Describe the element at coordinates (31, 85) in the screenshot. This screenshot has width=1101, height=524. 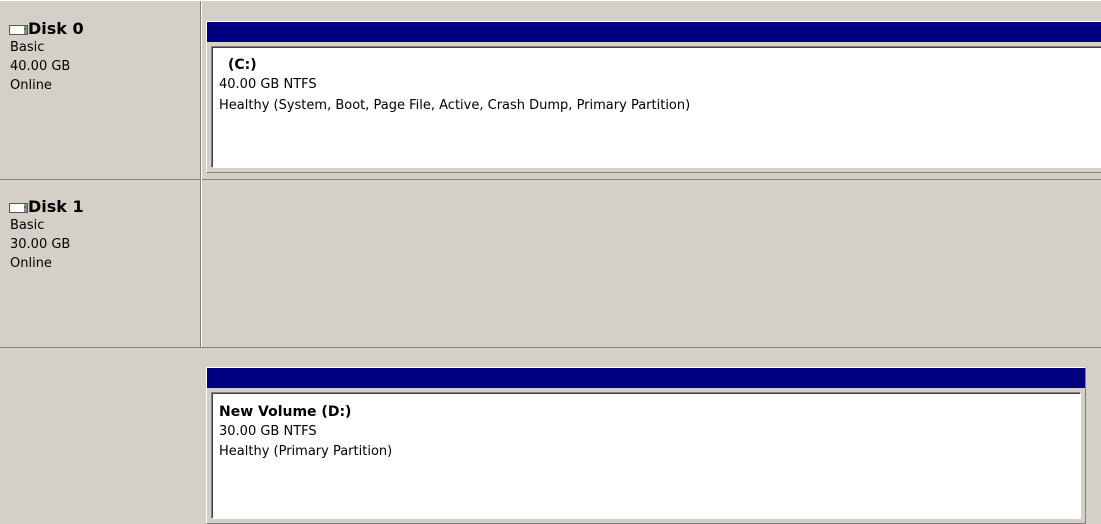
I see `disk-0-status: Online` at that location.